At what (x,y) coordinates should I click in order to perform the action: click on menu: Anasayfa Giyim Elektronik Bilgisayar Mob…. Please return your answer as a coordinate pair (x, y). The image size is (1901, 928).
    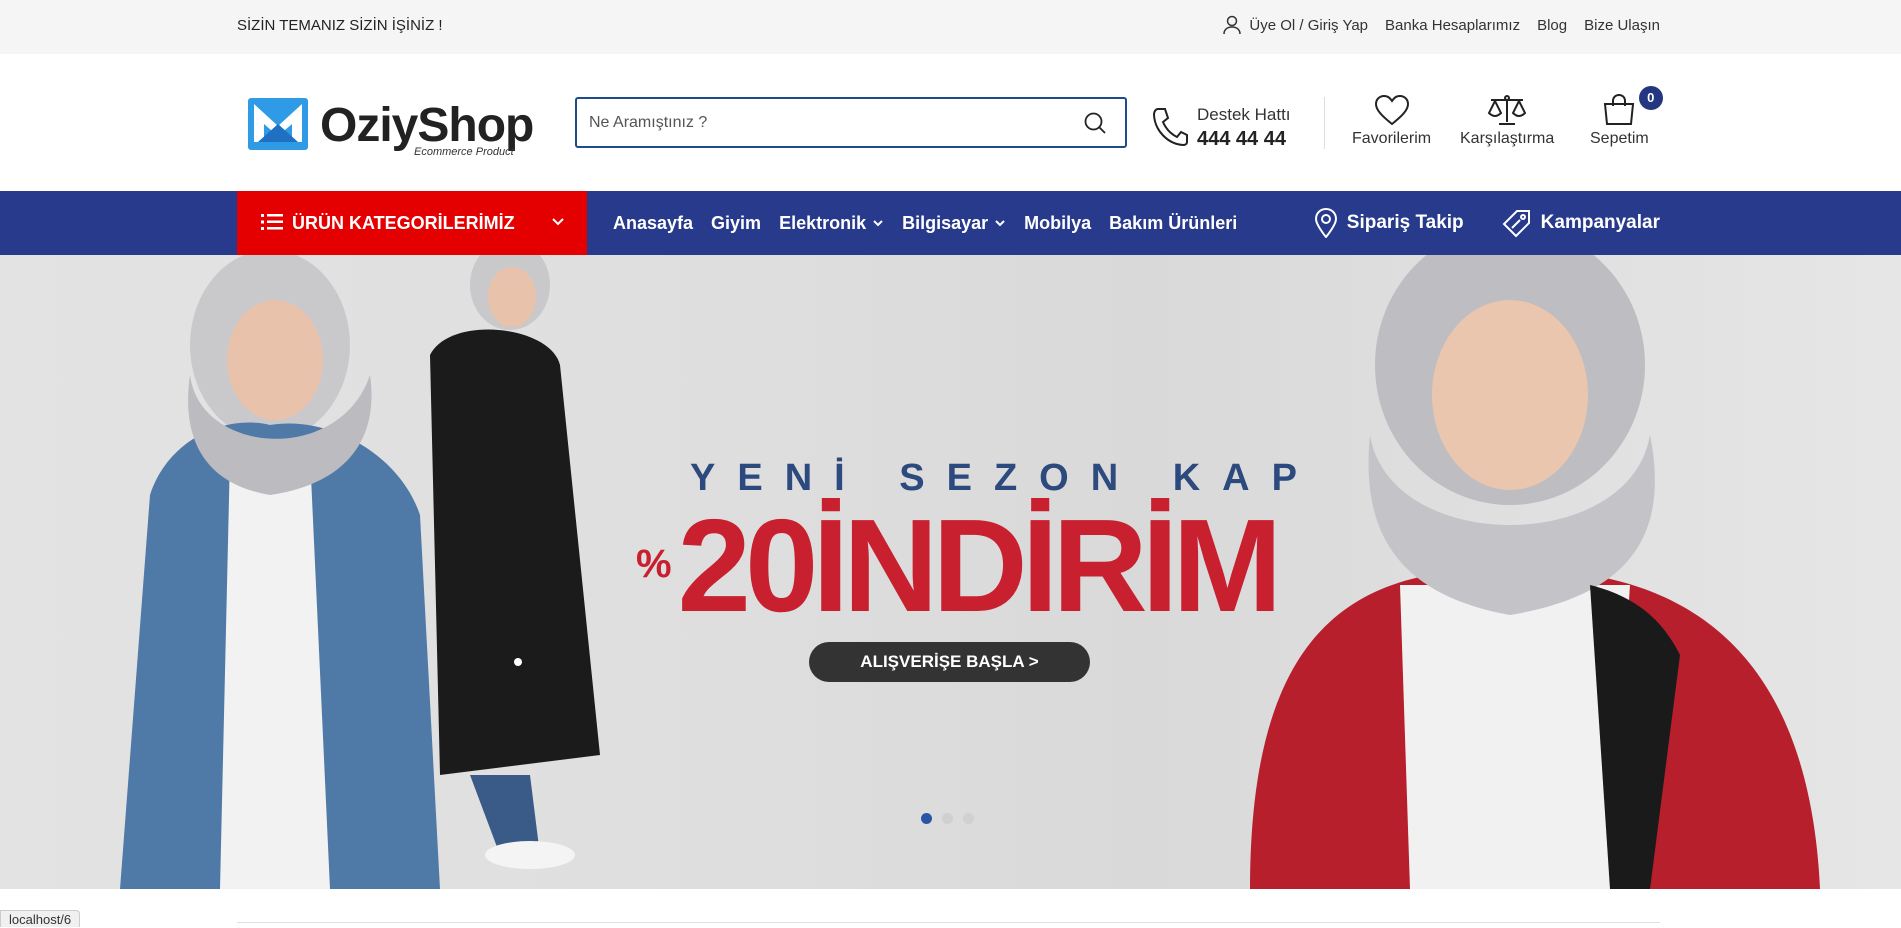
    Looking at the image, I should click on (925, 223).